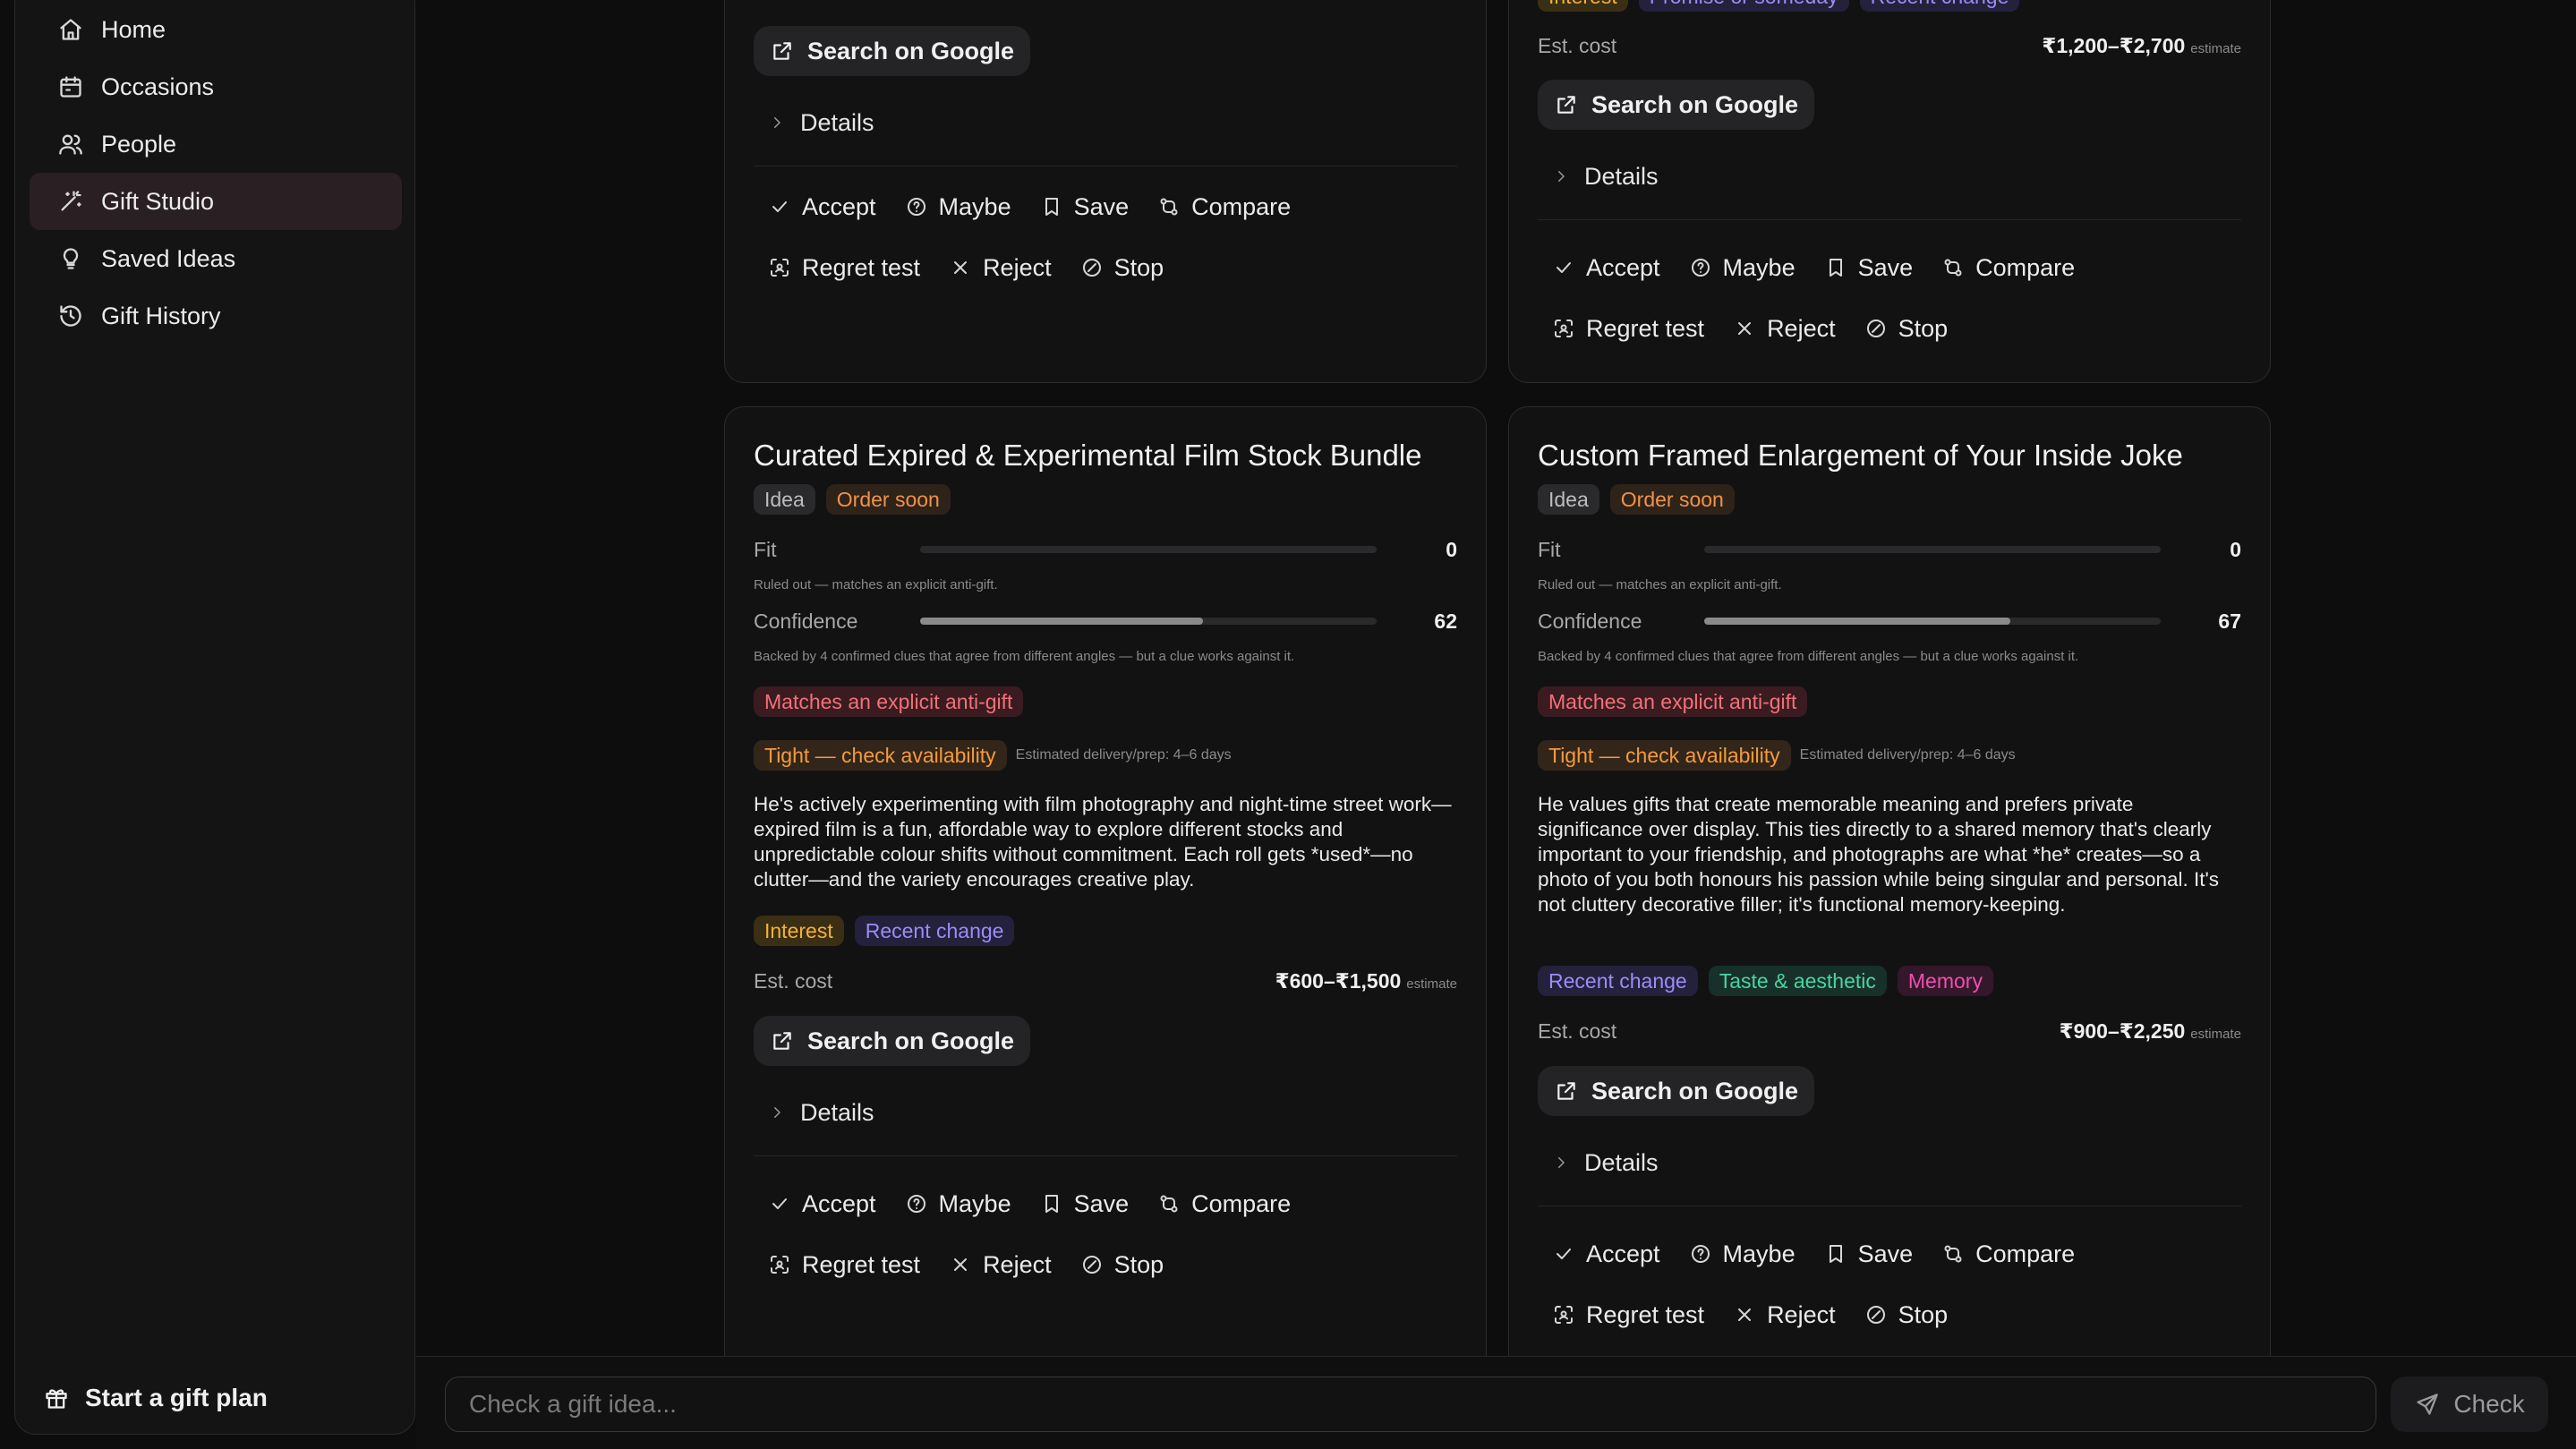 Image resolution: width=2576 pixels, height=1449 pixels. I want to click on est-cost-row: Est. cost ₹900–₹2,250 estimate, so click(1889, 1031).